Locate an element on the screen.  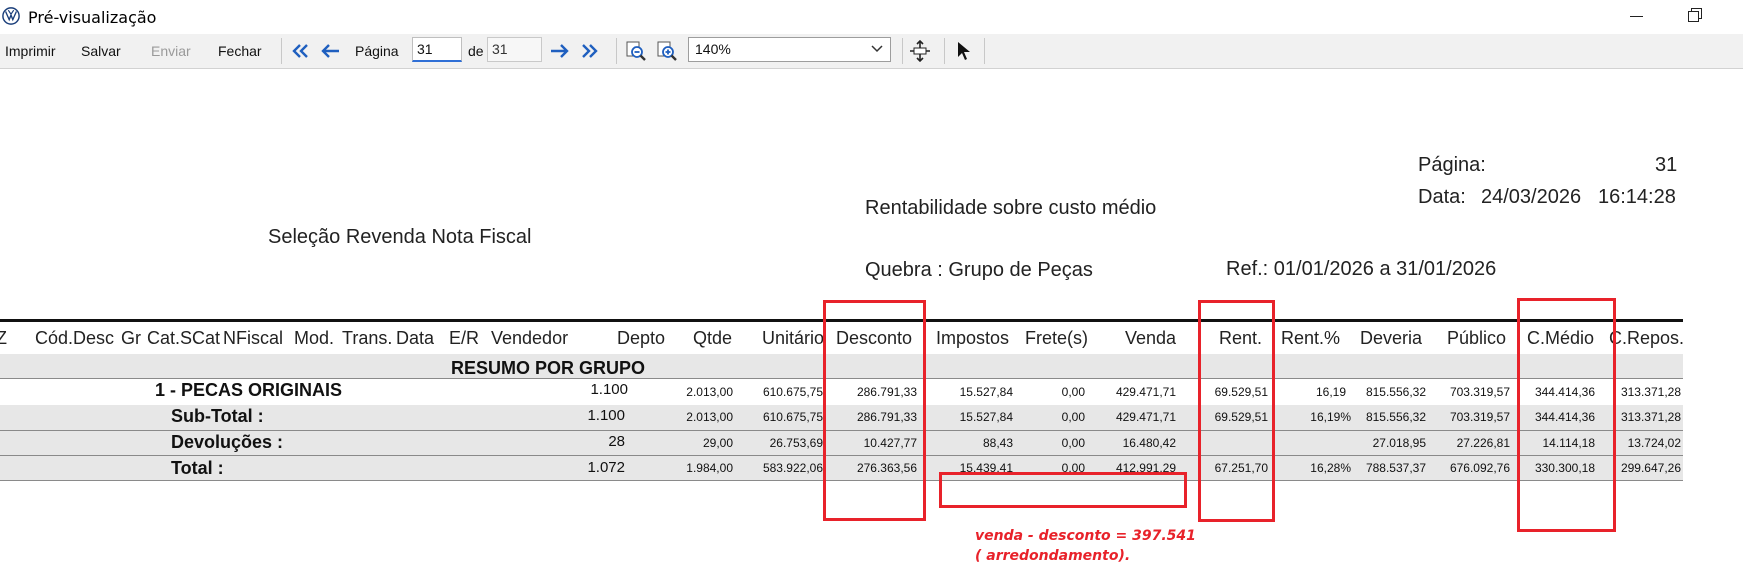
window-title: Pré-visualização is located at coordinates (92, 17).